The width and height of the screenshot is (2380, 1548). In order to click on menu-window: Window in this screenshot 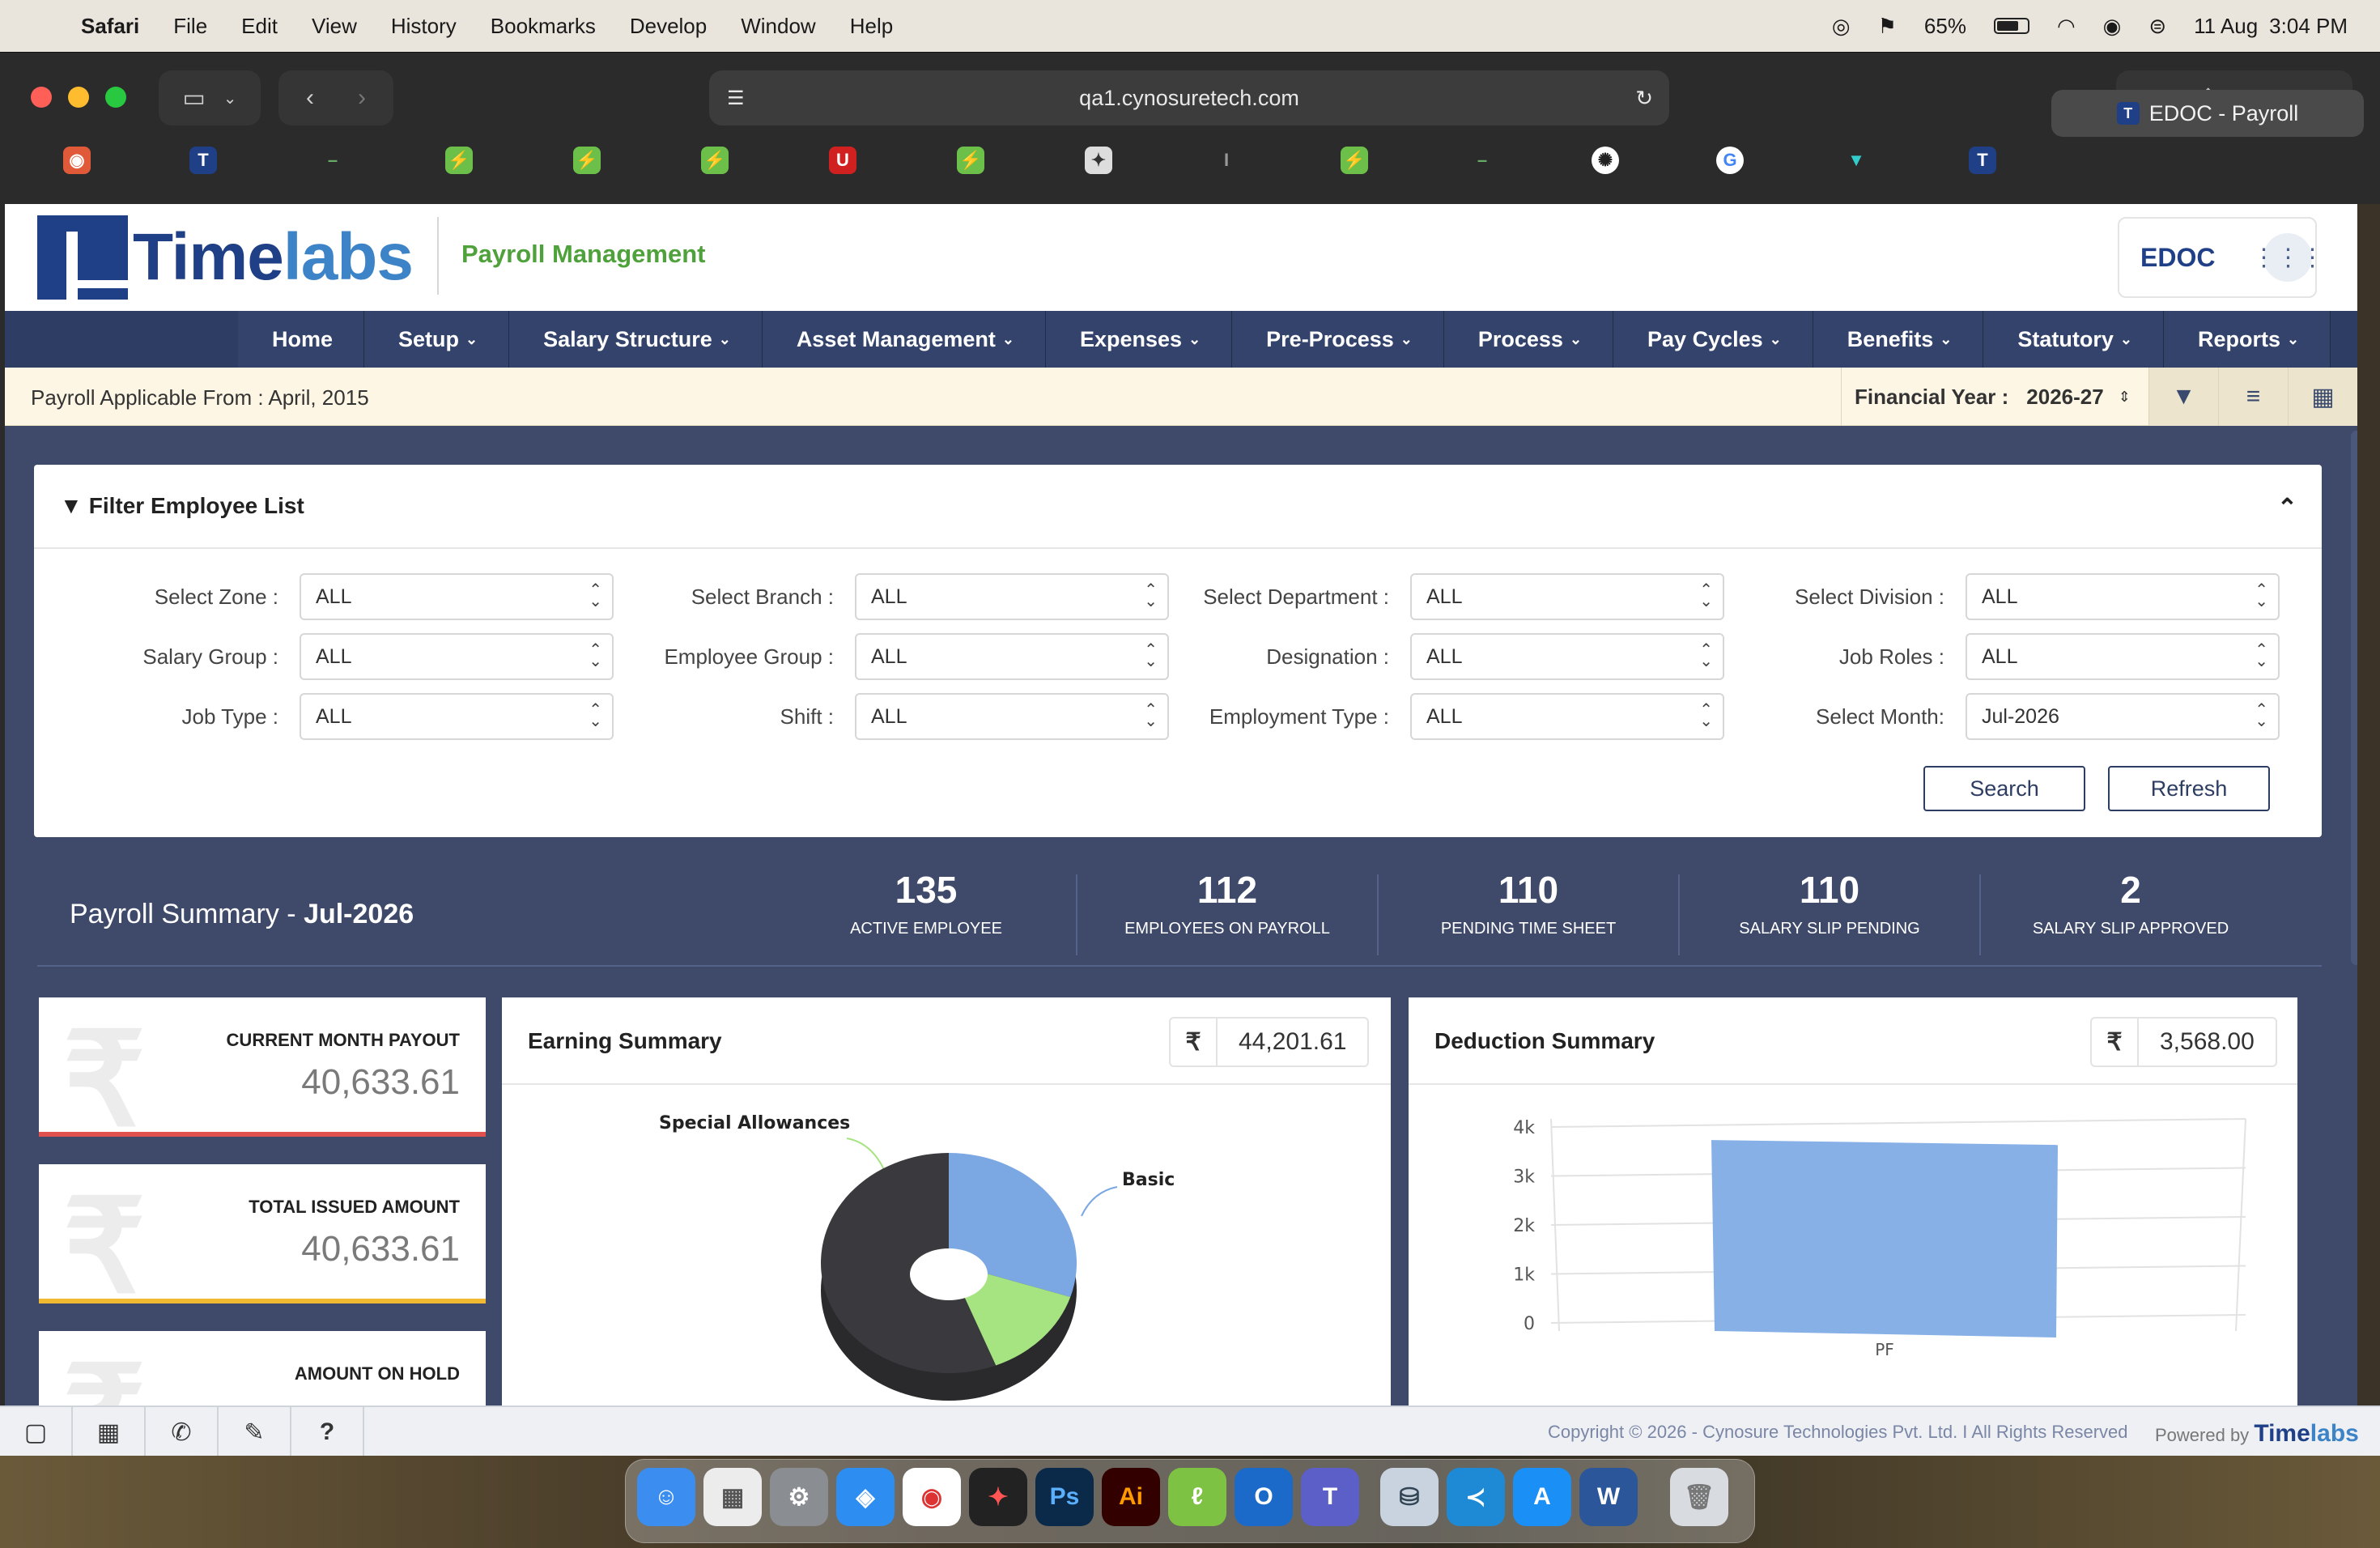, I will do `click(778, 27)`.